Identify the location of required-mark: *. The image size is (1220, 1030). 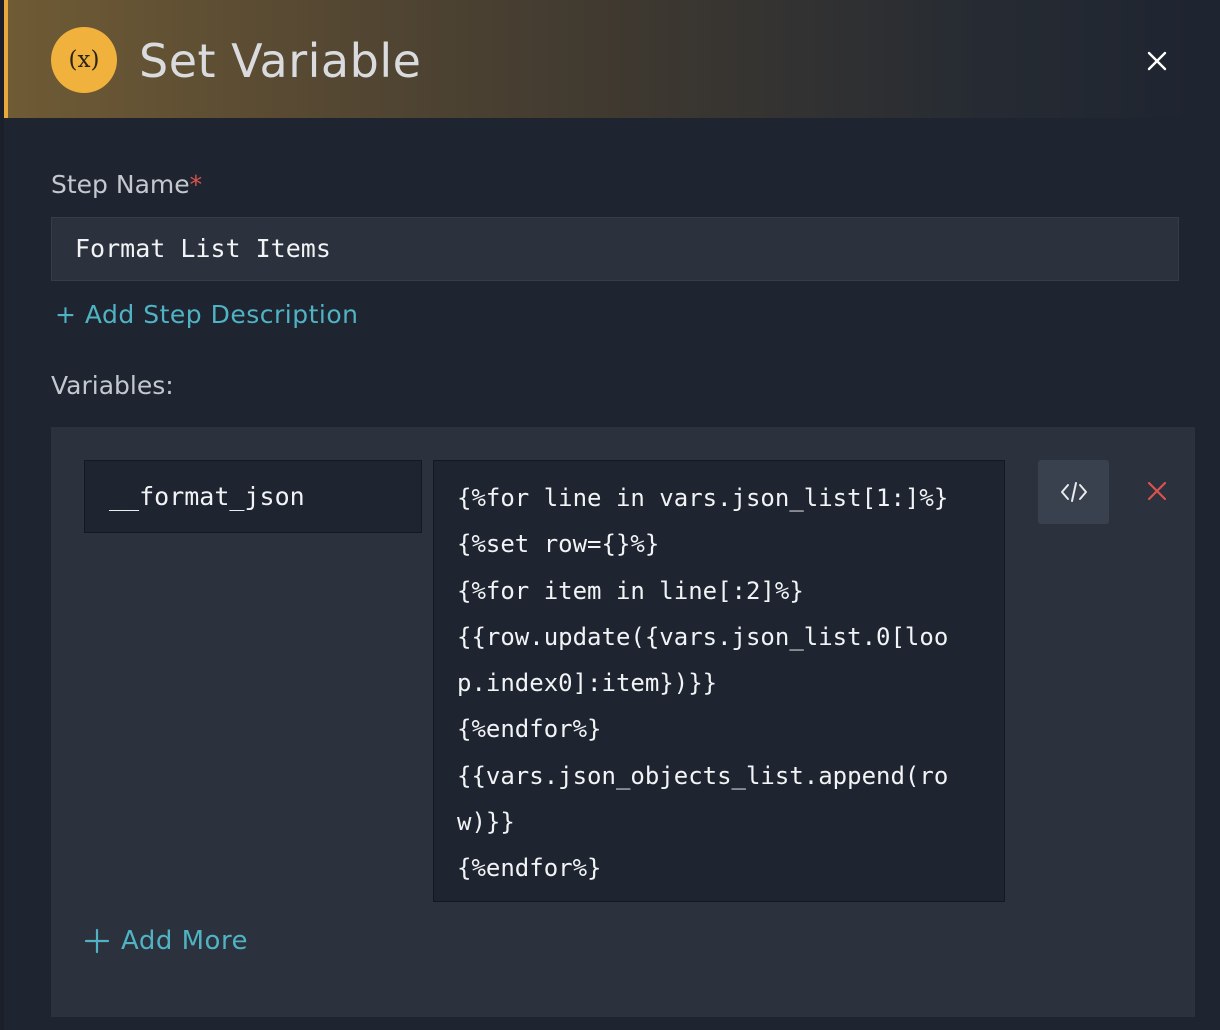
(196, 184).